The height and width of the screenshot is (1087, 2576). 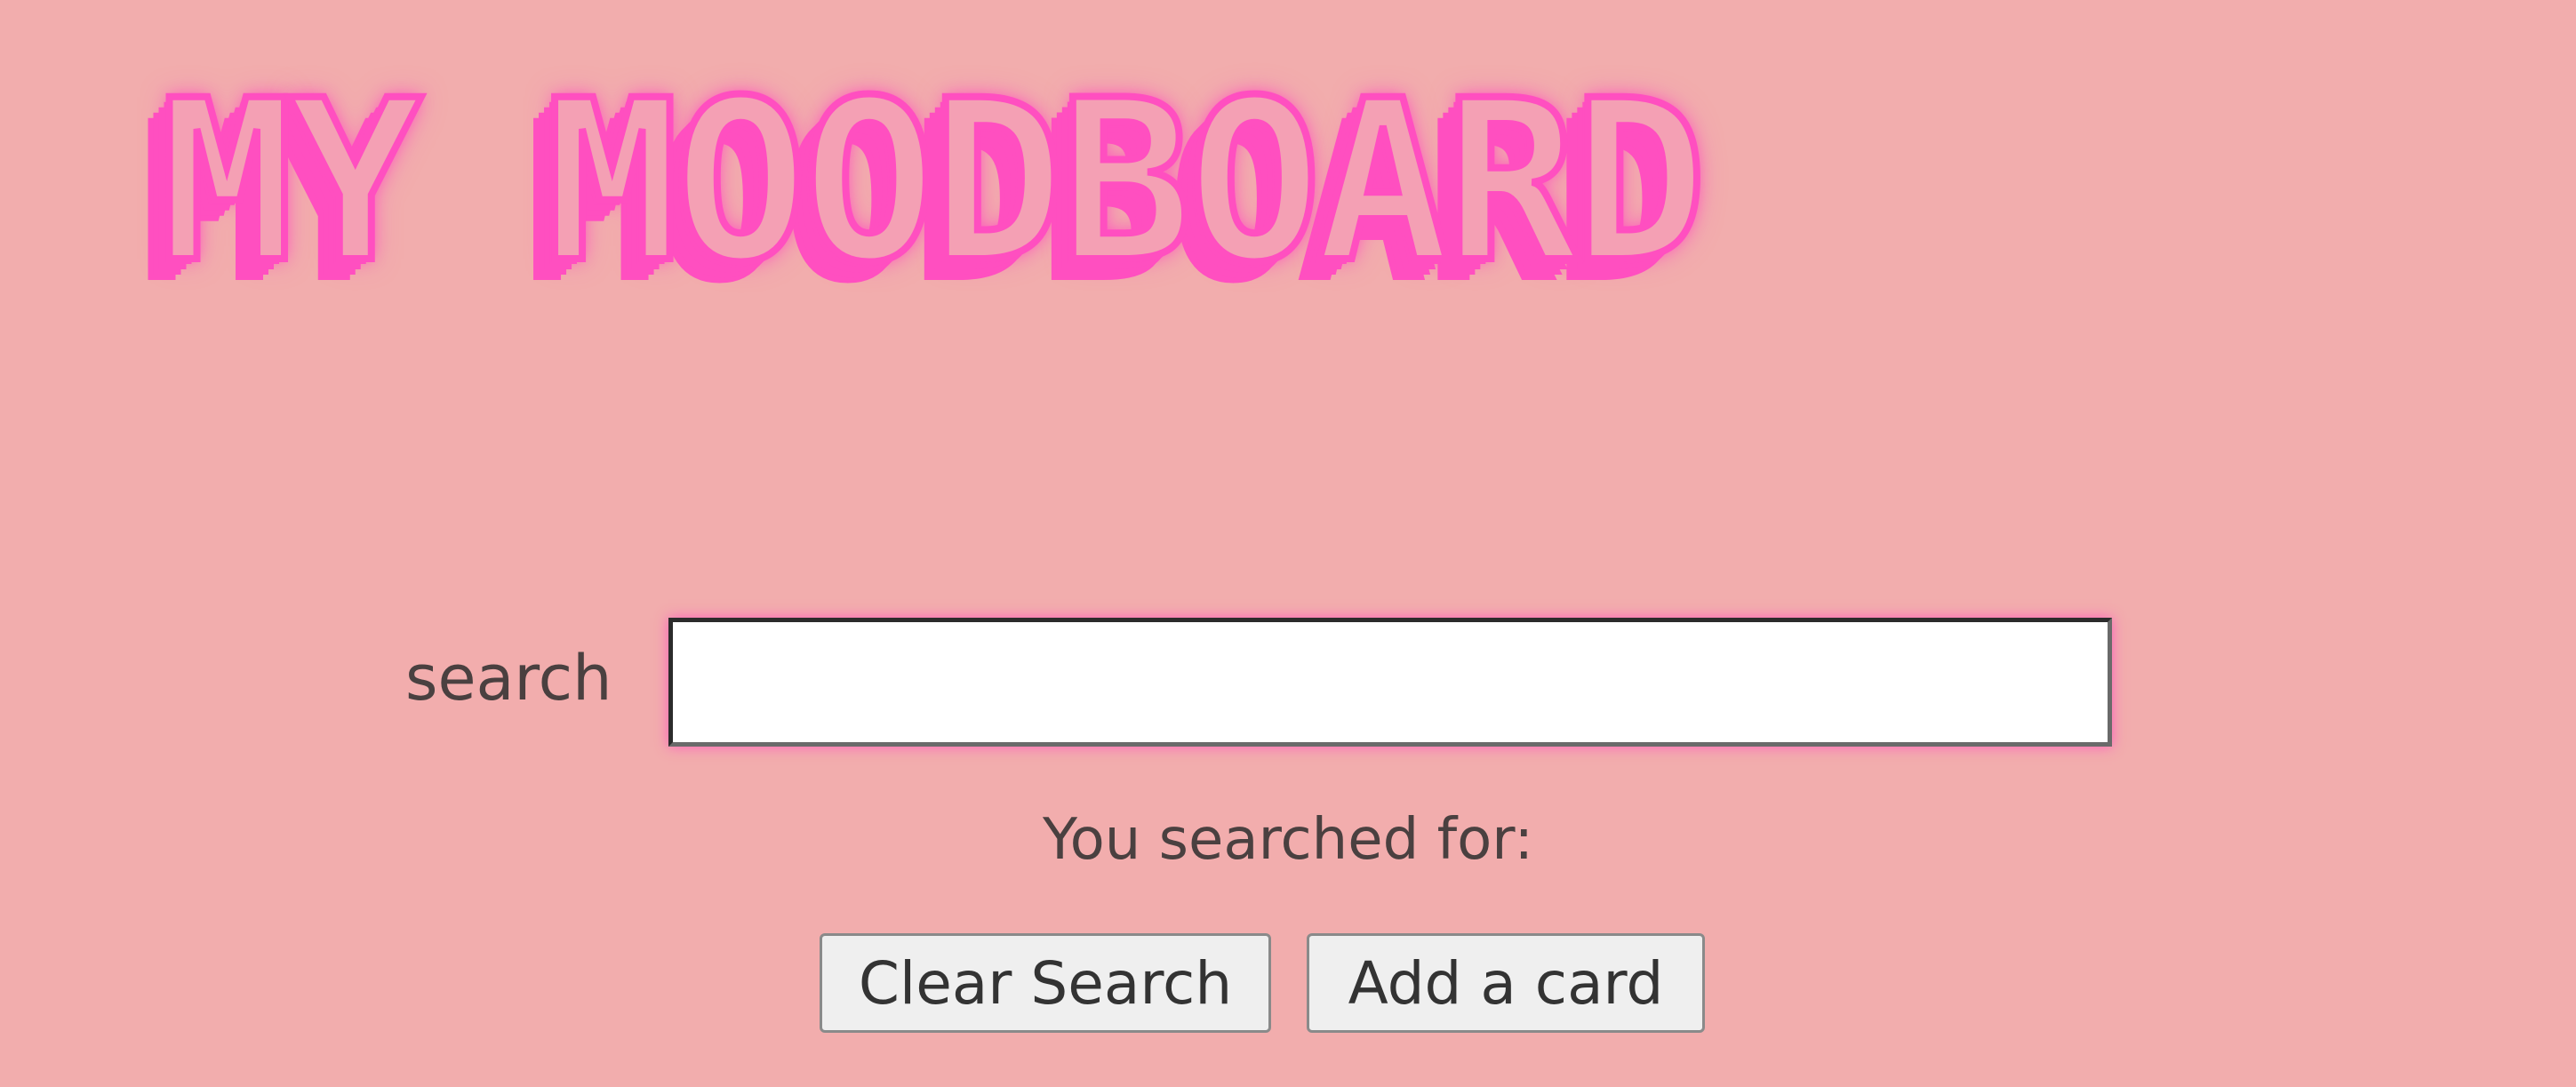 I want to click on page-title: MY MOODBOARD, so click(x=933, y=181).